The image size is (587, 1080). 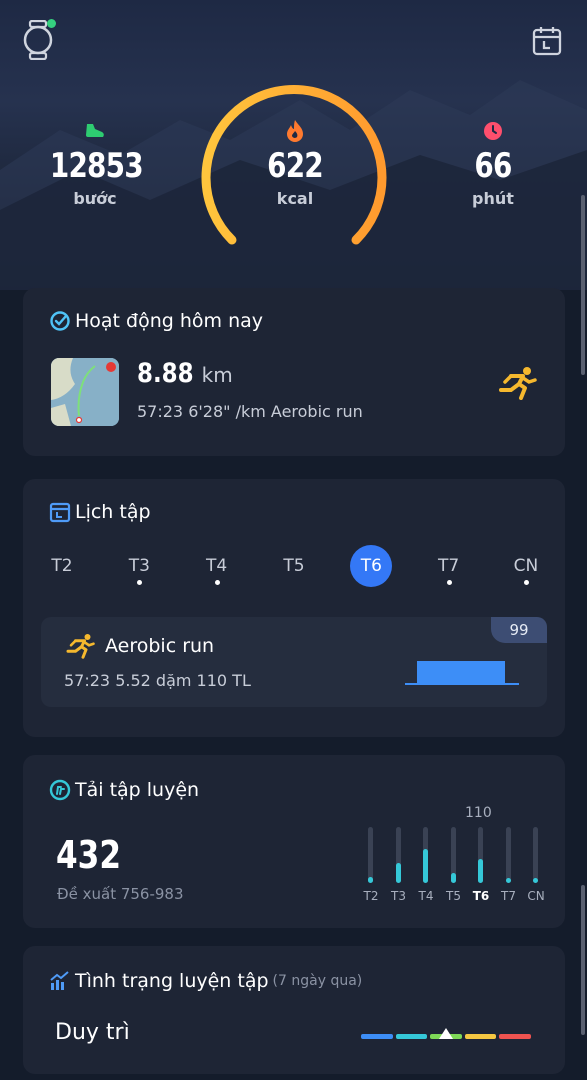 What do you see at coordinates (583, 960) in the screenshot?
I see `scrollbar-thumb-secondary` at bounding box center [583, 960].